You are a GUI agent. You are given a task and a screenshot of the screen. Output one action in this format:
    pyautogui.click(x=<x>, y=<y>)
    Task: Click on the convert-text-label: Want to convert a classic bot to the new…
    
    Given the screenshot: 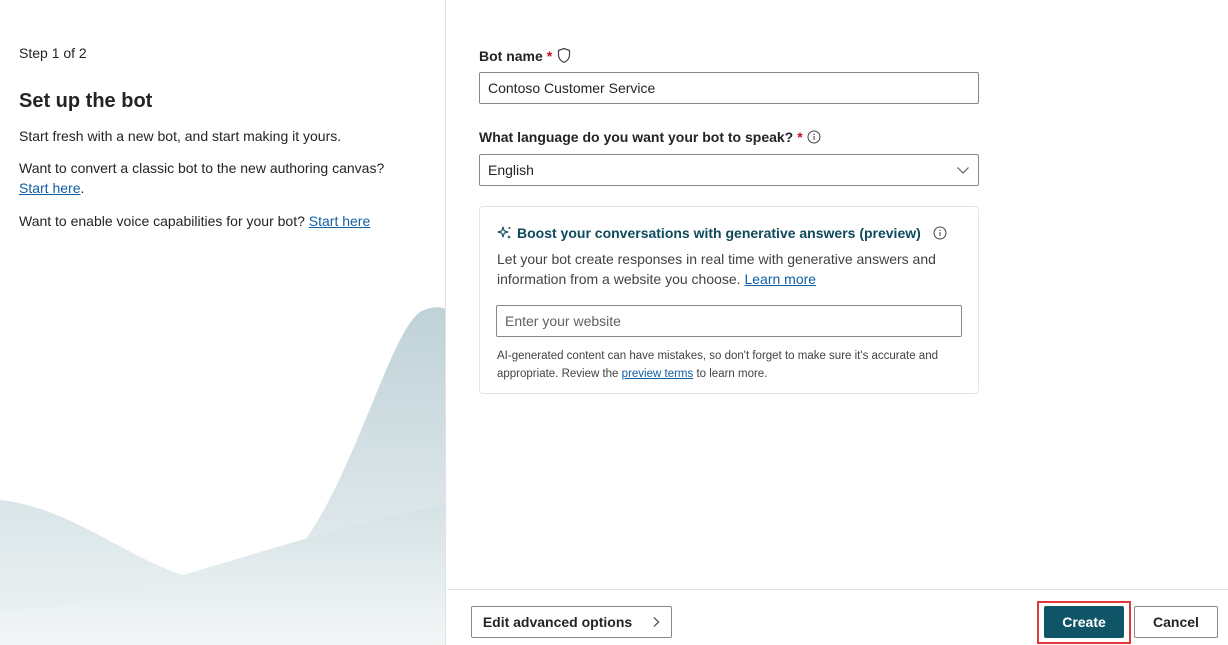 What is the action you would take?
    pyautogui.click(x=202, y=168)
    